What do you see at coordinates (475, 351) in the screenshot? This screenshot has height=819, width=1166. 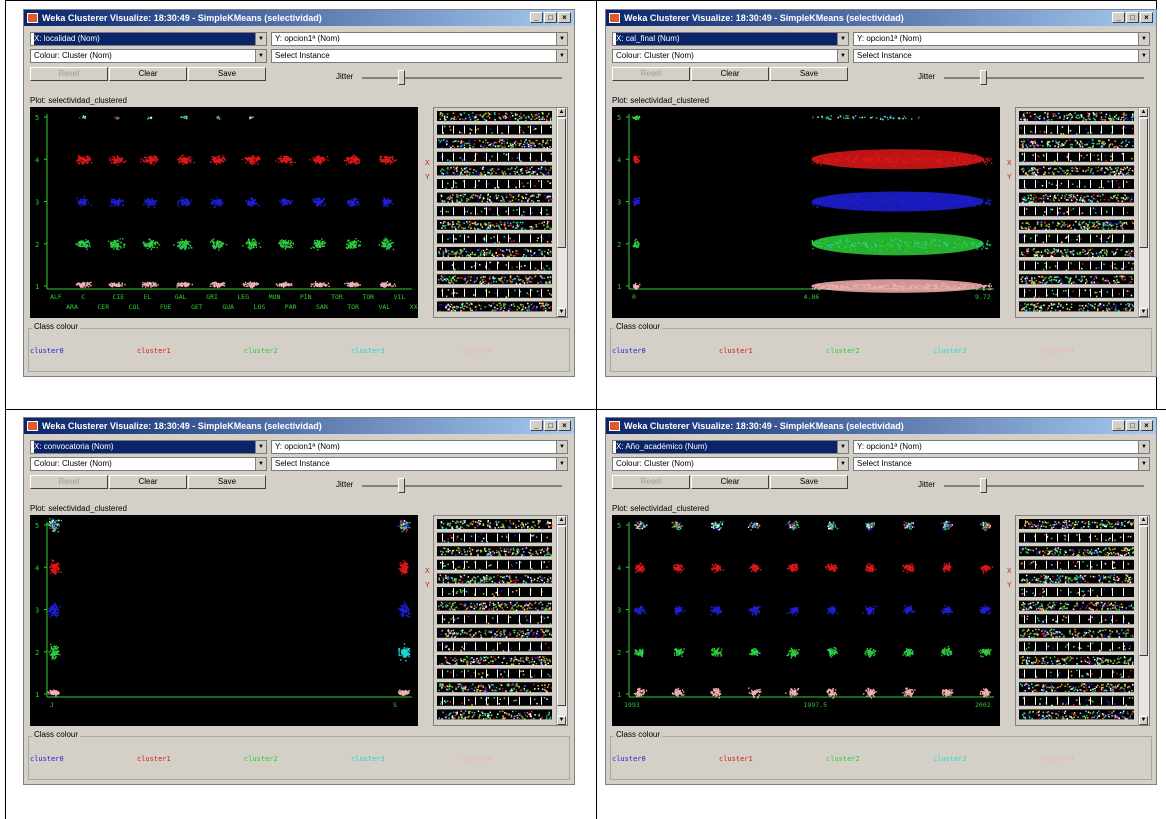 I see `legend-cluster4: cluster4` at bounding box center [475, 351].